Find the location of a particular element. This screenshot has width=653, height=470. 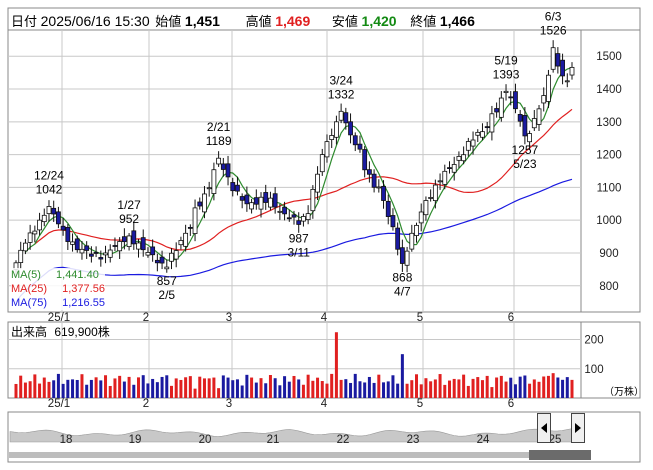

annotation-value: 1332 is located at coordinates (341, 94).